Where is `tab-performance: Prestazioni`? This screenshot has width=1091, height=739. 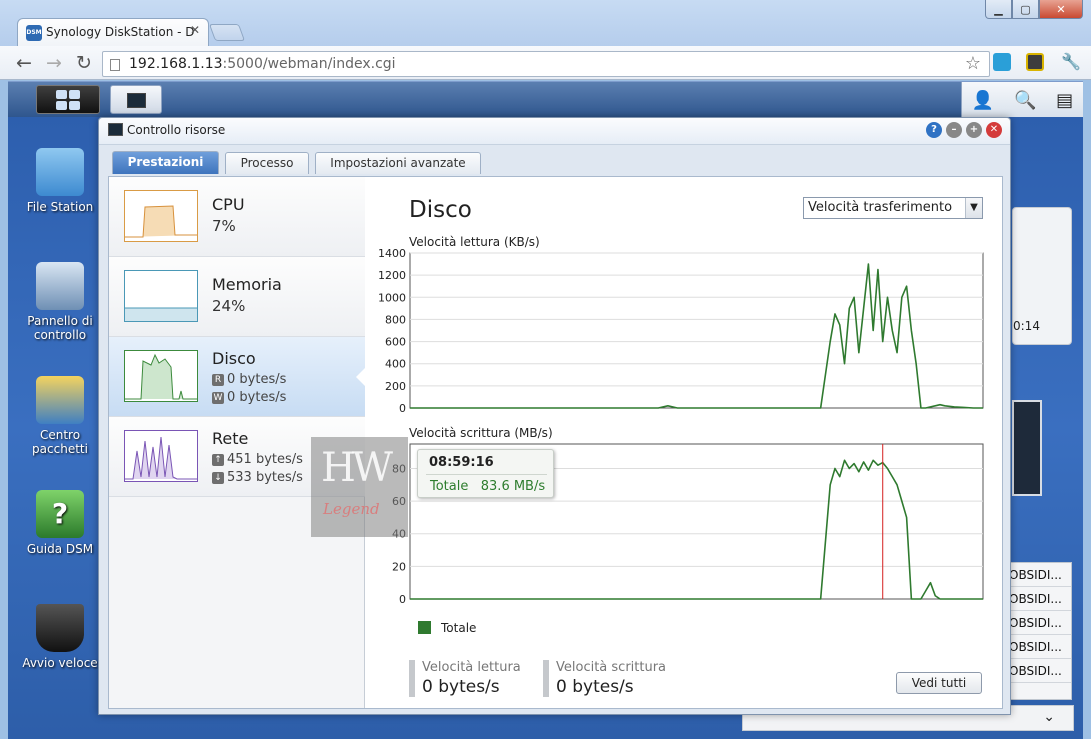 tab-performance: Prestazioni is located at coordinates (165, 162).